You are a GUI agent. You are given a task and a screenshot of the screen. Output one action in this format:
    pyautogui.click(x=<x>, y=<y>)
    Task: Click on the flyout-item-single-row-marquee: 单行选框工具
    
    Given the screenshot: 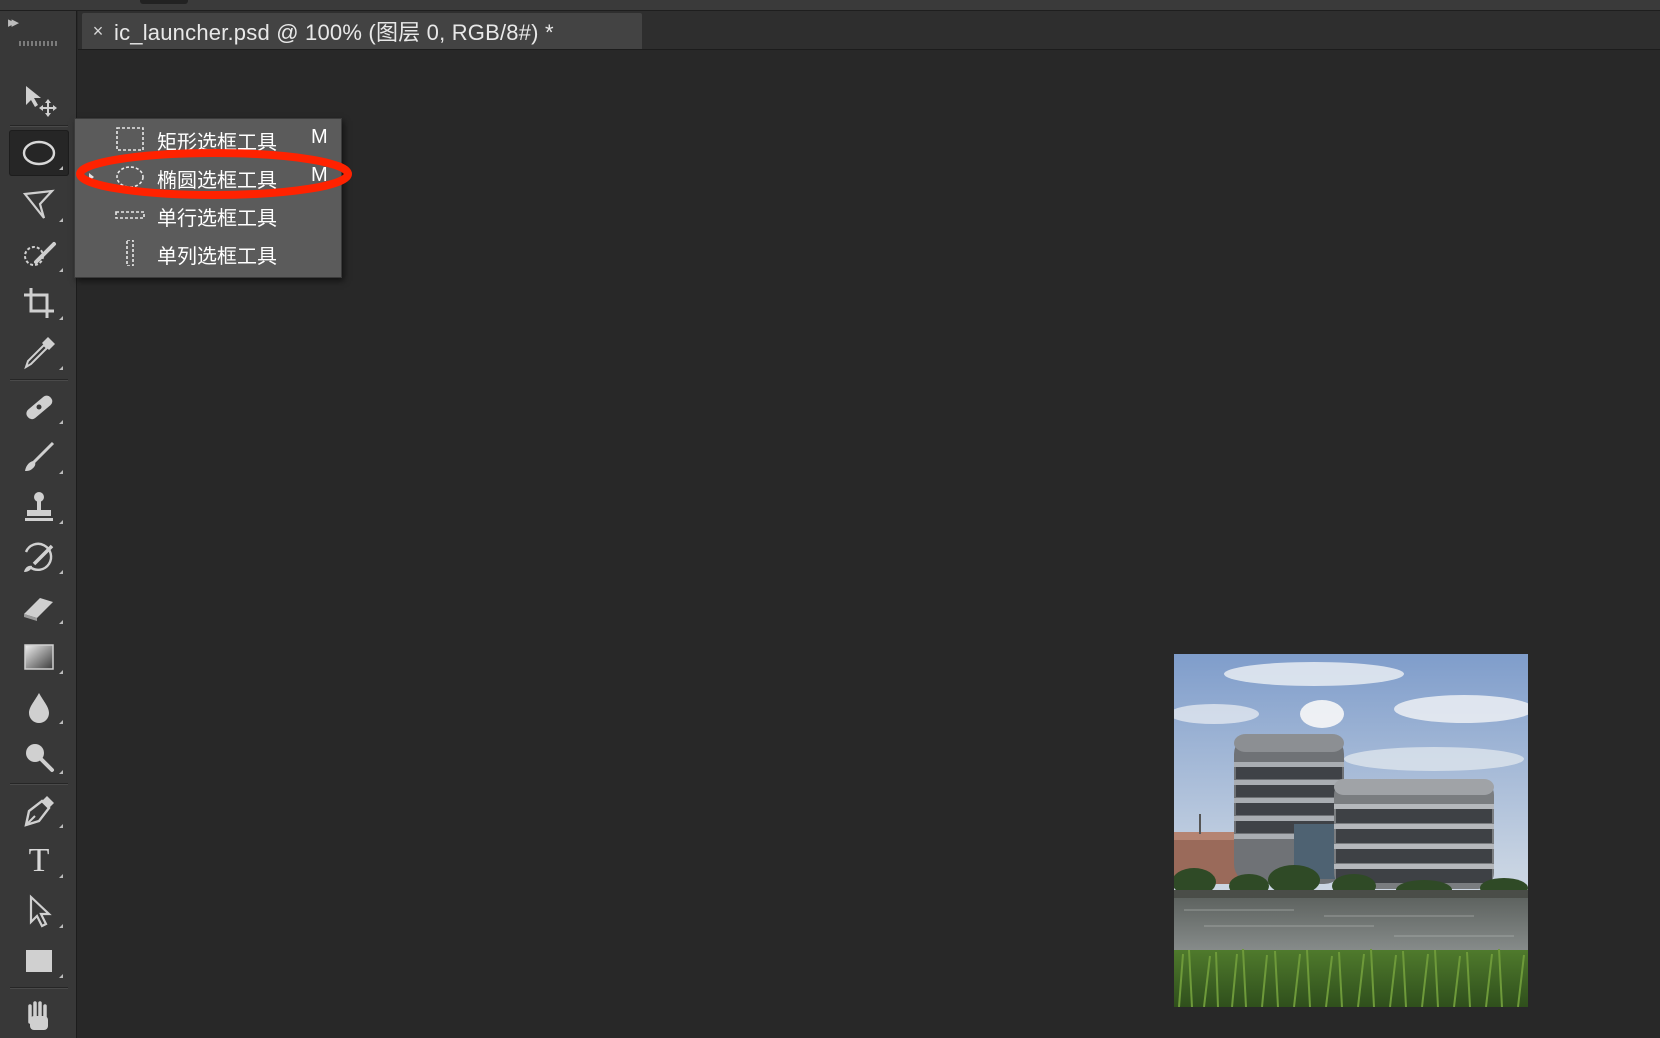 What is the action you would take?
    pyautogui.click(x=208, y=215)
    